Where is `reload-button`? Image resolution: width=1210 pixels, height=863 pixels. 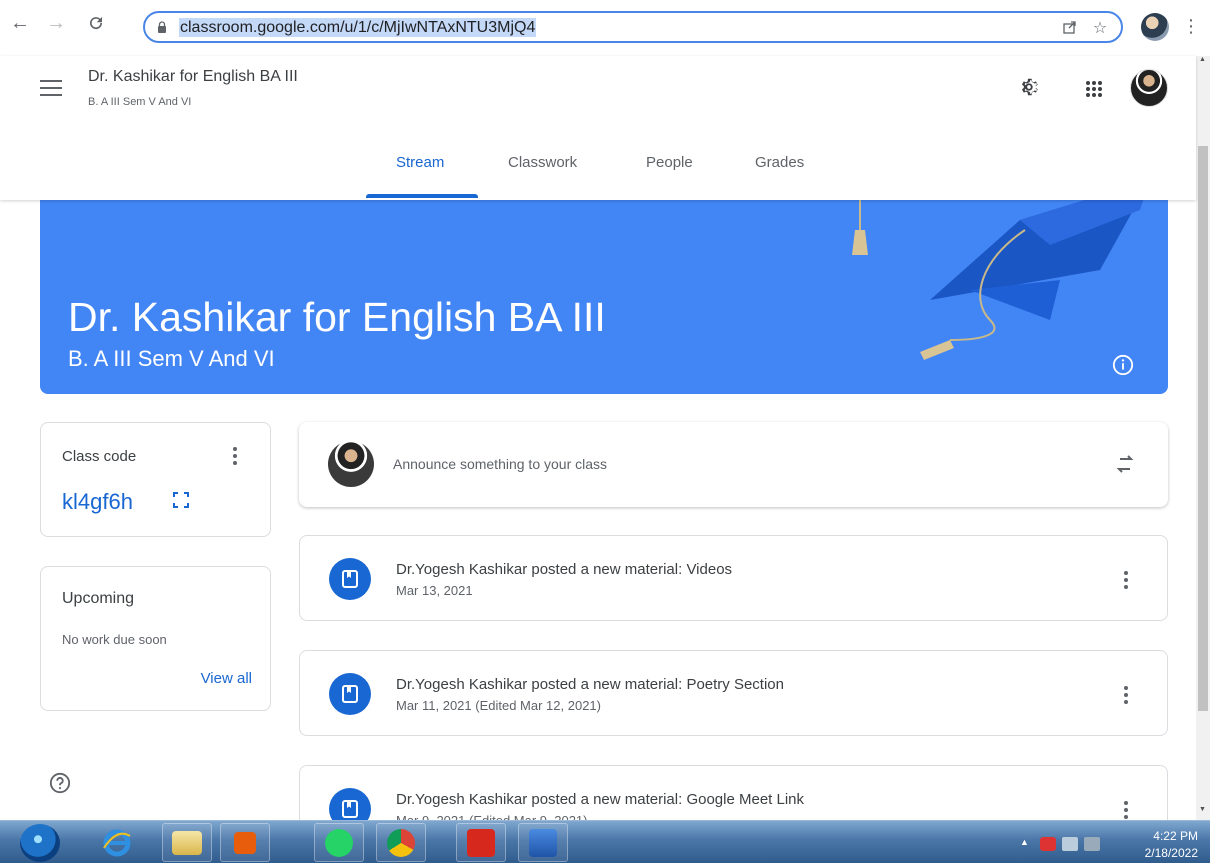
reload-button is located at coordinates (96, 23).